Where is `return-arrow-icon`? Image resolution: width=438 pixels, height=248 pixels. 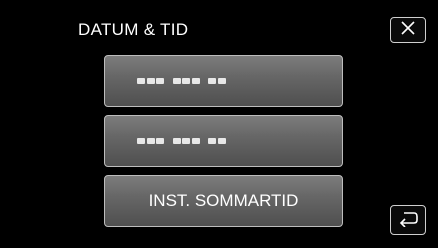 return-arrow-icon is located at coordinates (408, 220).